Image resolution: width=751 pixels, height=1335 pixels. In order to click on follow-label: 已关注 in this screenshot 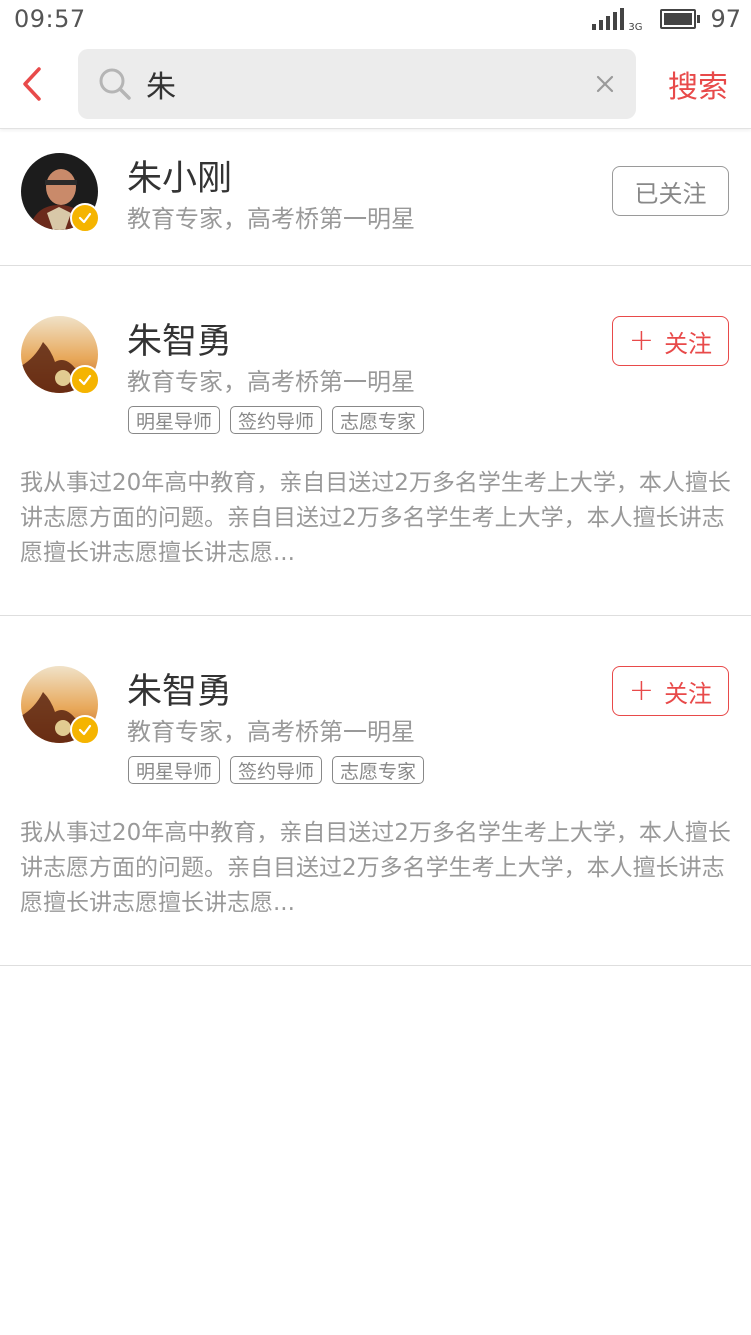, I will do `click(670, 193)`.